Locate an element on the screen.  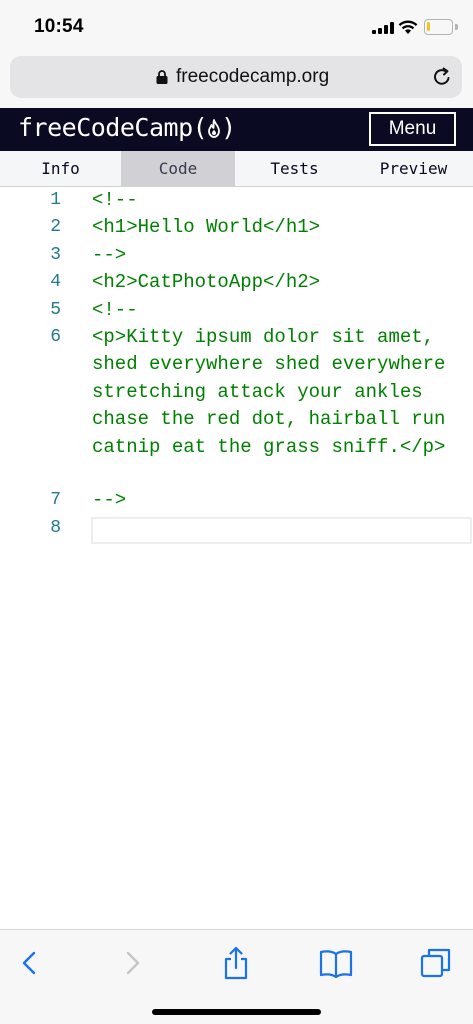
line-number: 5 is located at coordinates (55, 310).